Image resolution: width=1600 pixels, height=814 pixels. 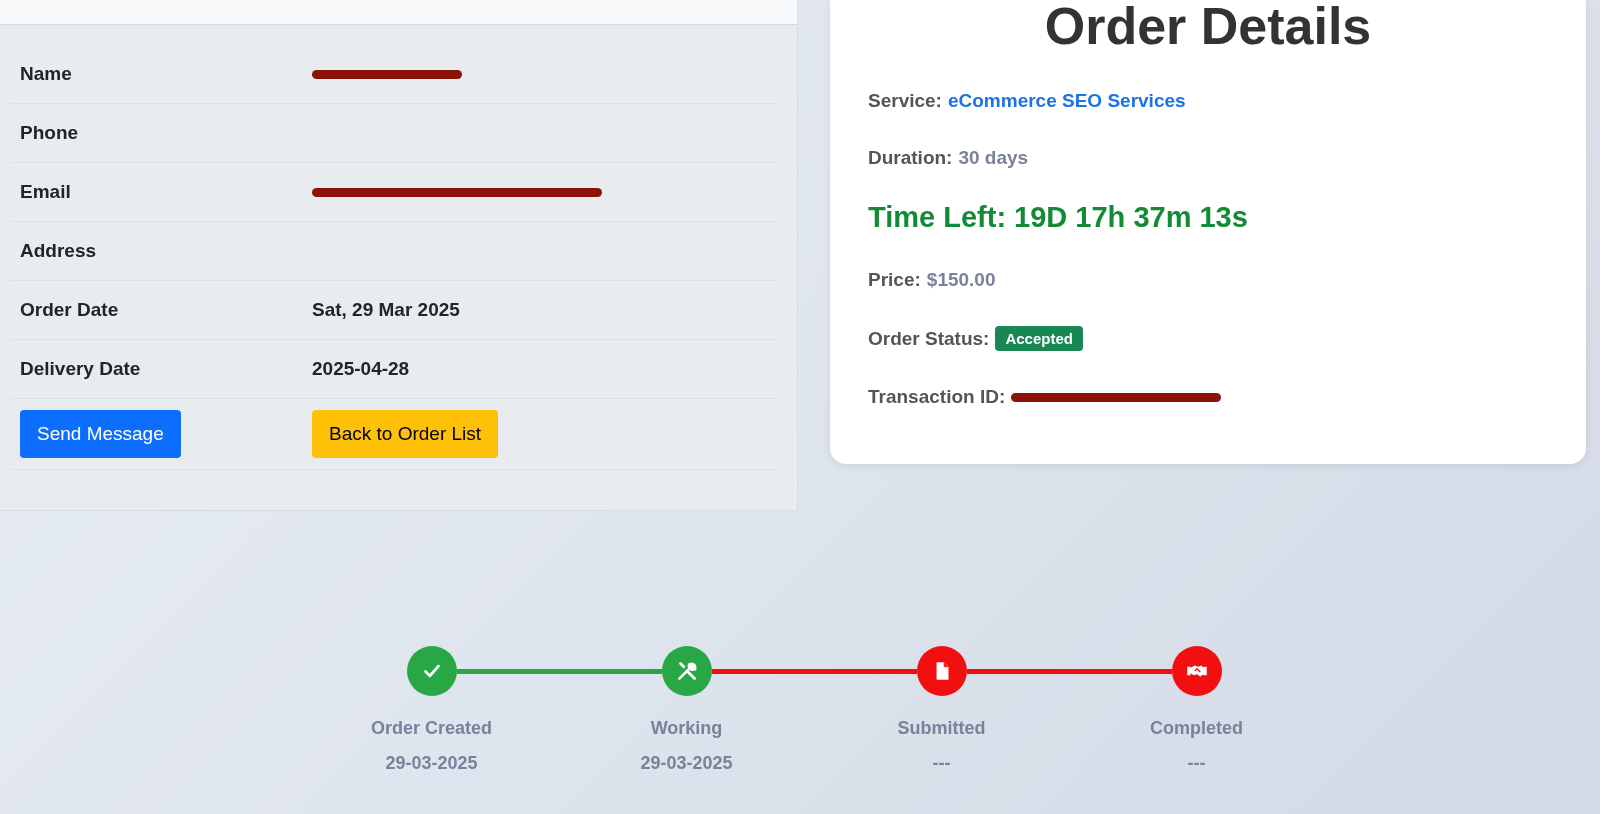 What do you see at coordinates (70, 310) in the screenshot?
I see `field-label: Order Date` at bounding box center [70, 310].